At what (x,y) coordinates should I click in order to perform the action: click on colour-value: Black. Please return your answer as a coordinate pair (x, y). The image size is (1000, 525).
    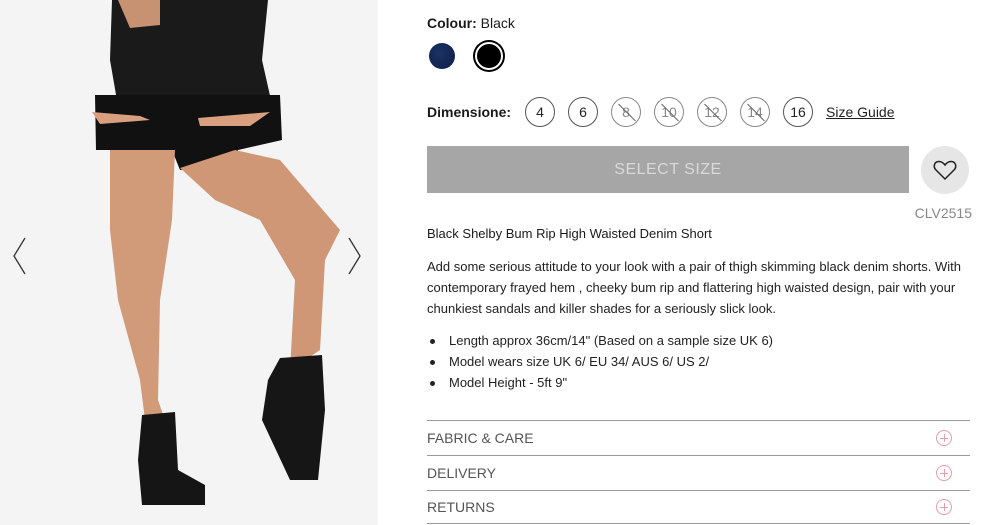
    Looking at the image, I should click on (497, 23).